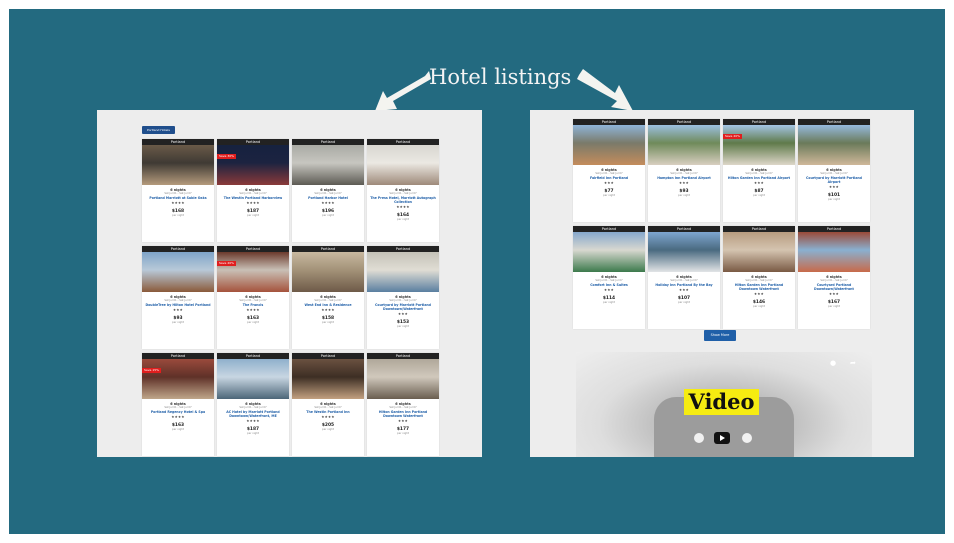 This screenshot has width=954, height=543. What do you see at coordinates (253, 198) in the screenshot?
I see `hotel-name-link: The Westin Portland Harborview` at bounding box center [253, 198].